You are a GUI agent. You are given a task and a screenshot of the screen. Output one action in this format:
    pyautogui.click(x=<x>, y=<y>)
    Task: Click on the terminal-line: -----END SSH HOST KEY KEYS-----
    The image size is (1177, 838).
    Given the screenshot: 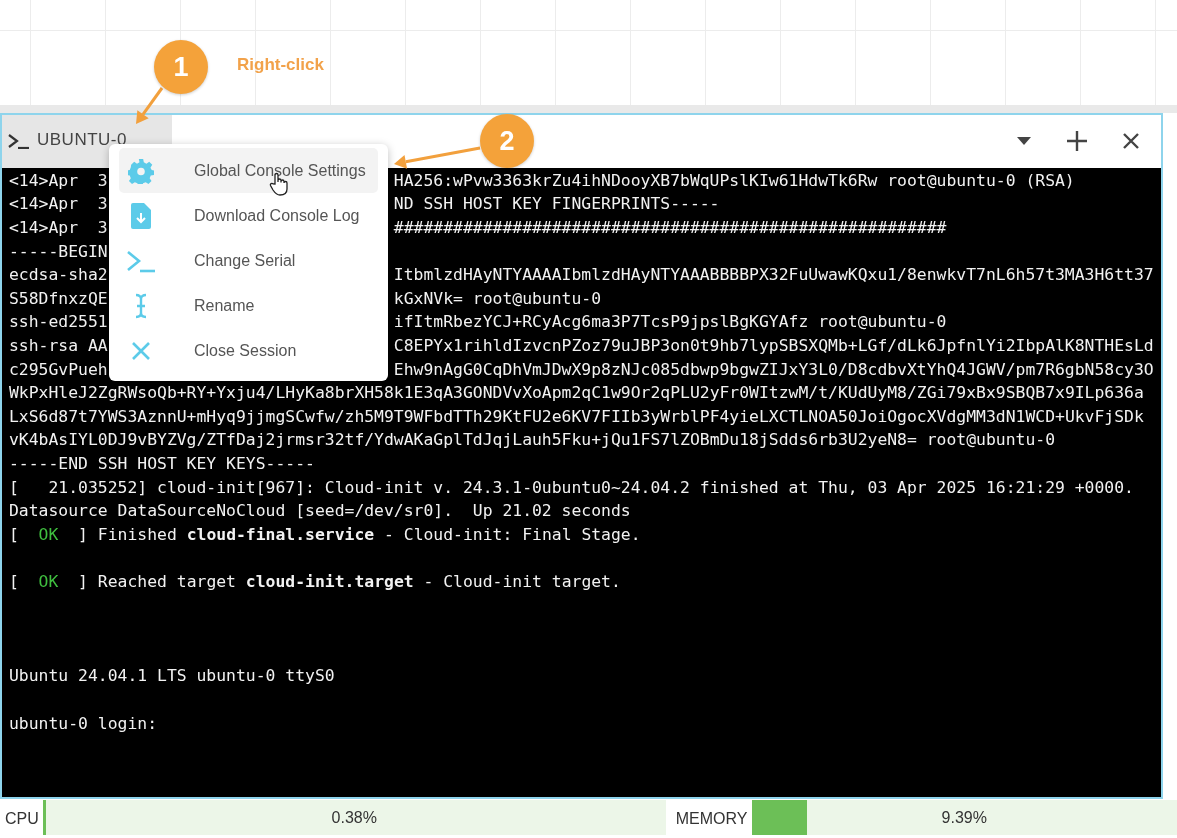 What is the action you would take?
    pyautogui.click(x=162, y=464)
    